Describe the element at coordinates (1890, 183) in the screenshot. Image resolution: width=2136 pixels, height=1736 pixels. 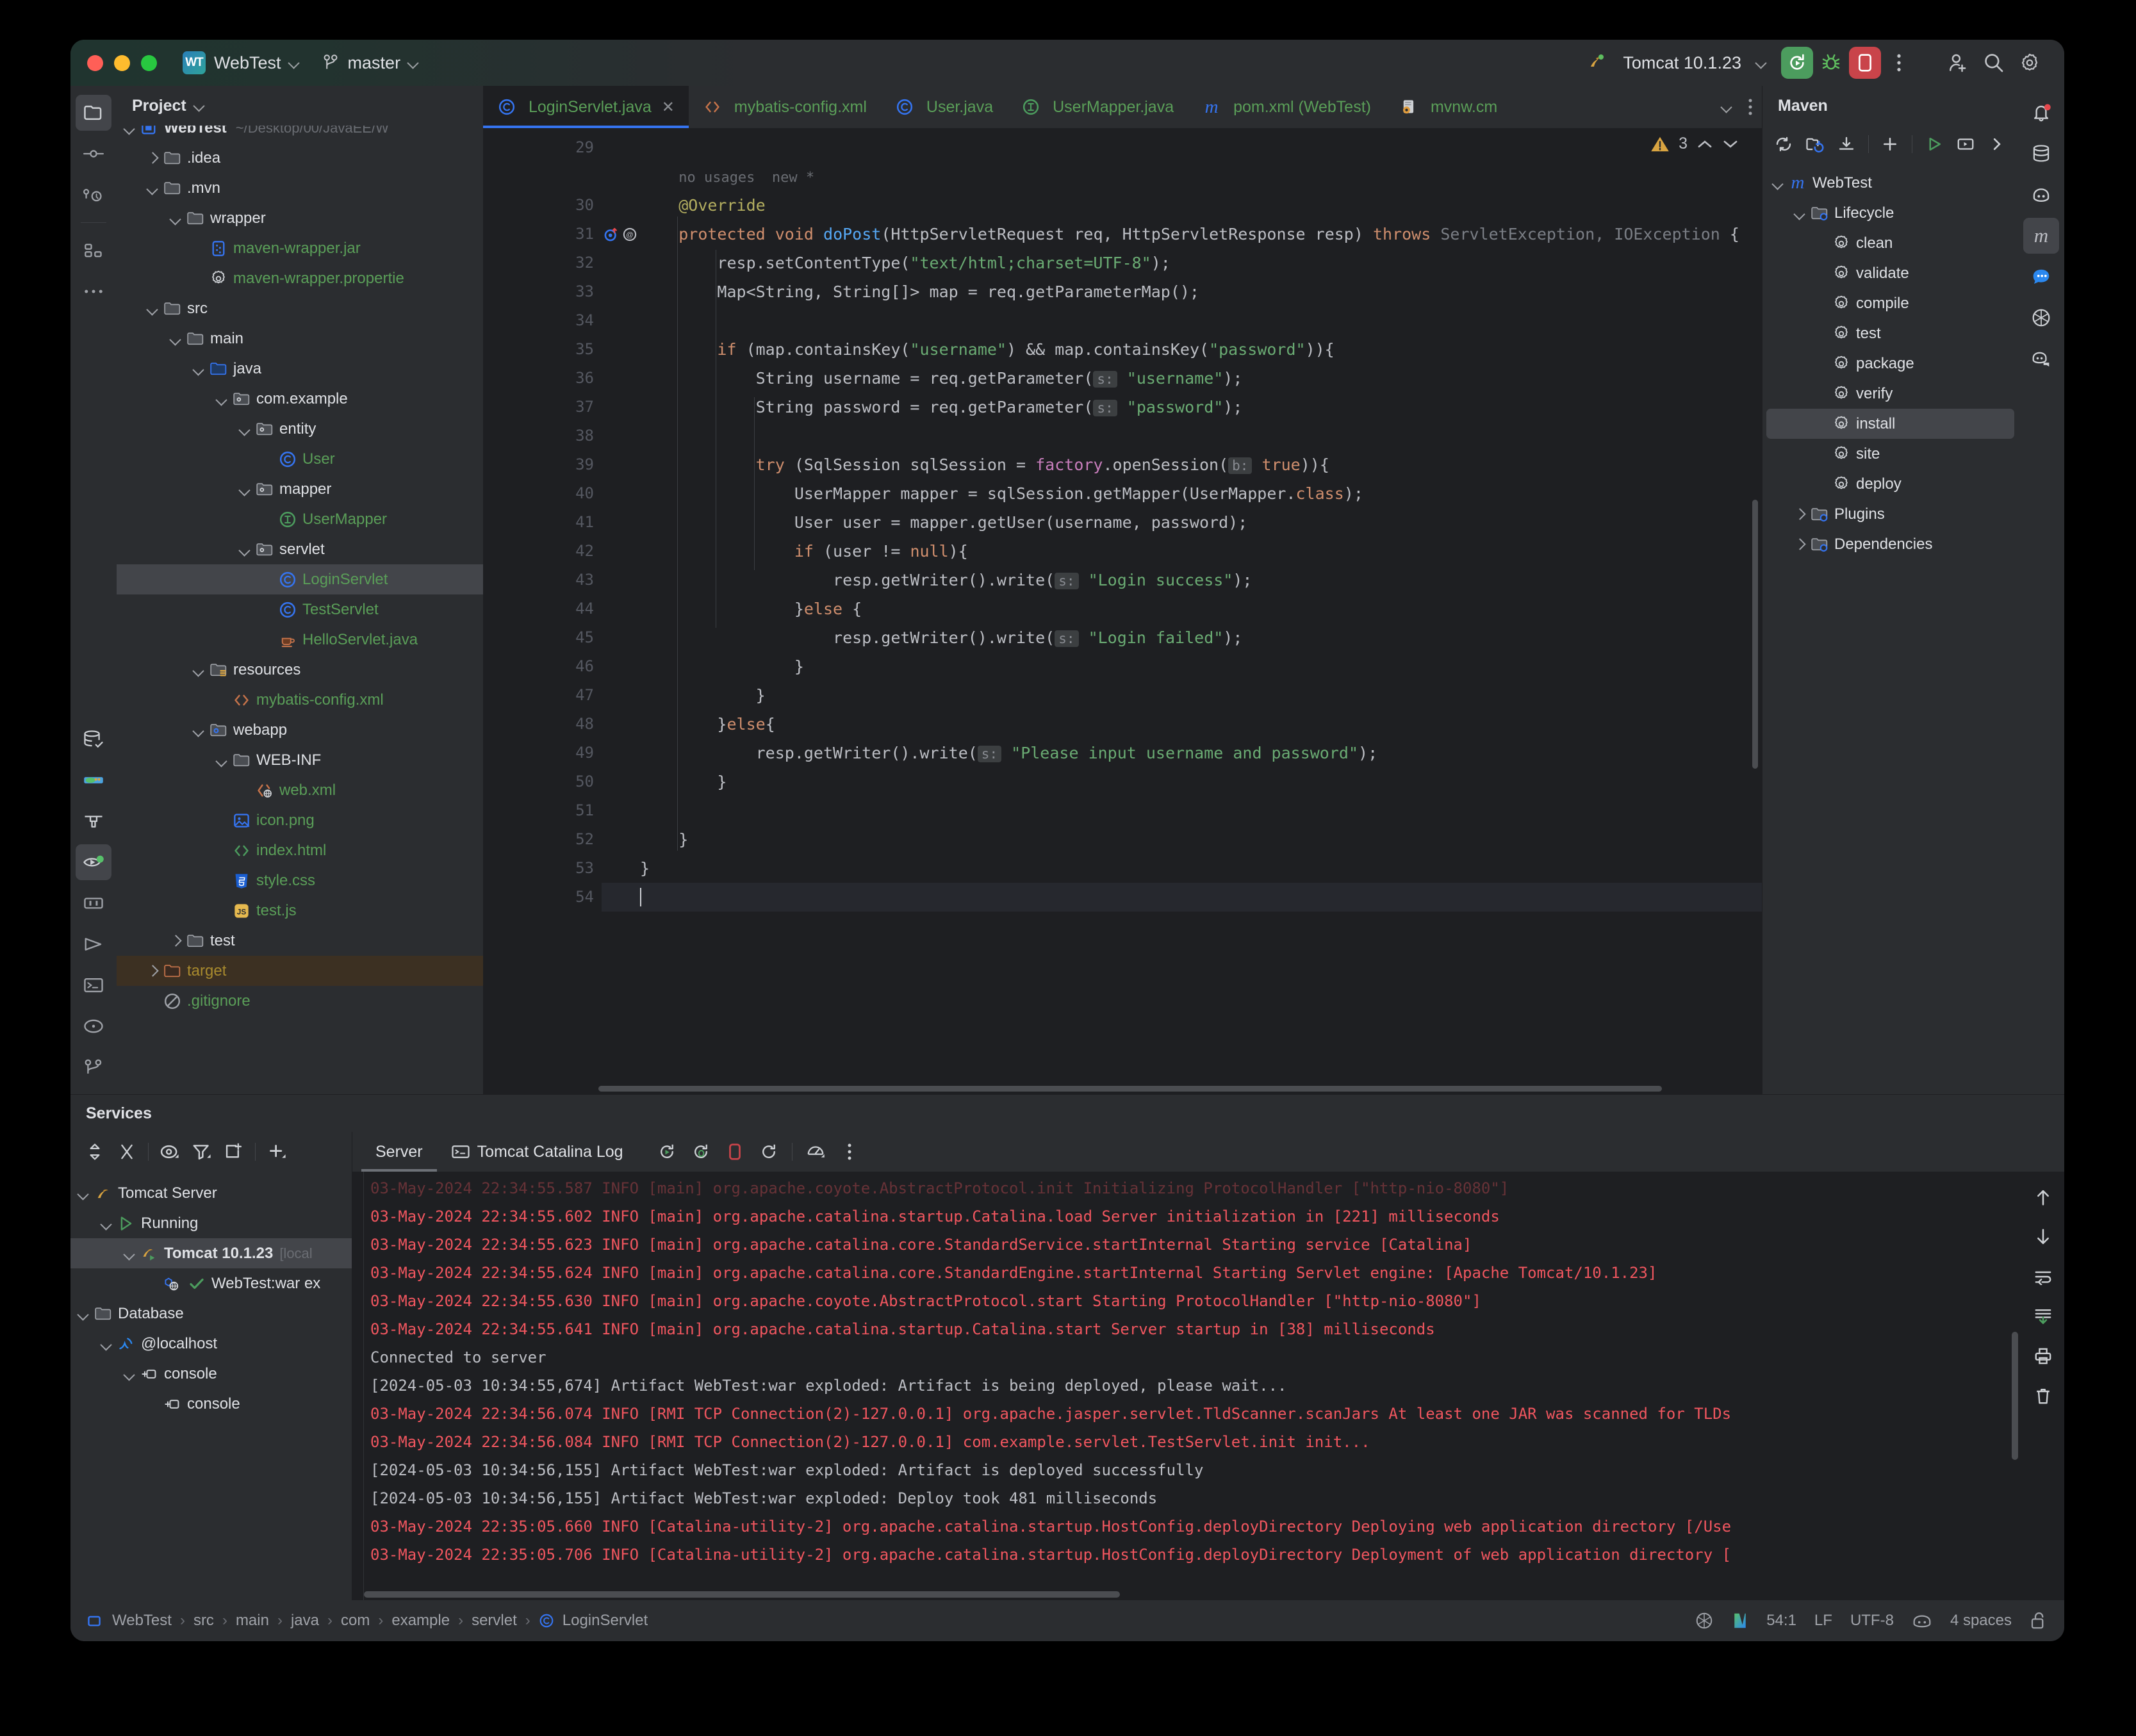
I see `maven-tree-item-webtest: m WebTest` at that location.